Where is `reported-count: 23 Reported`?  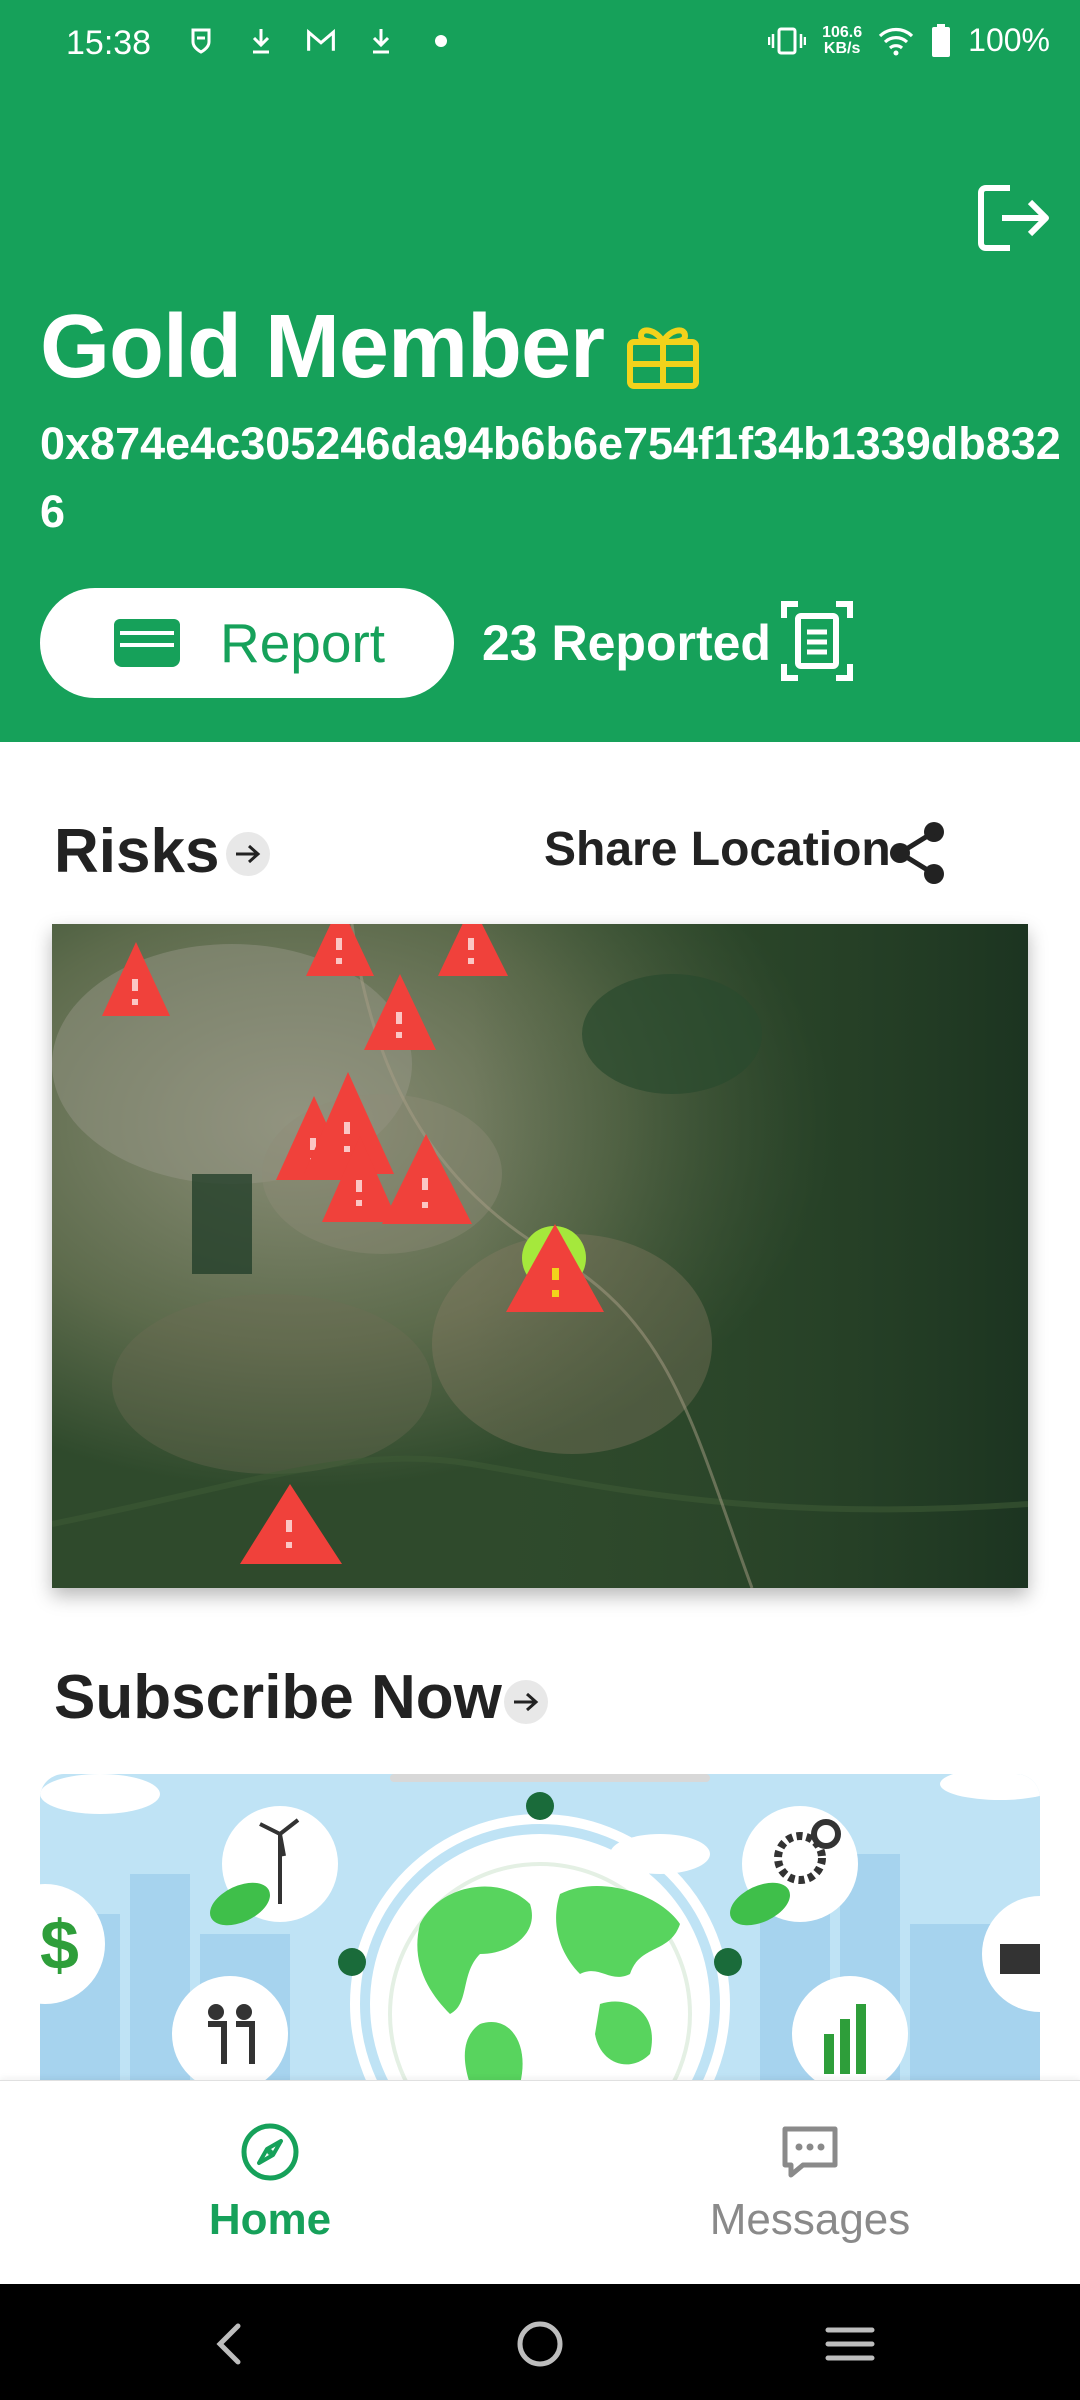
reported-count: 23 Reported is located at coordinates (626, 643).